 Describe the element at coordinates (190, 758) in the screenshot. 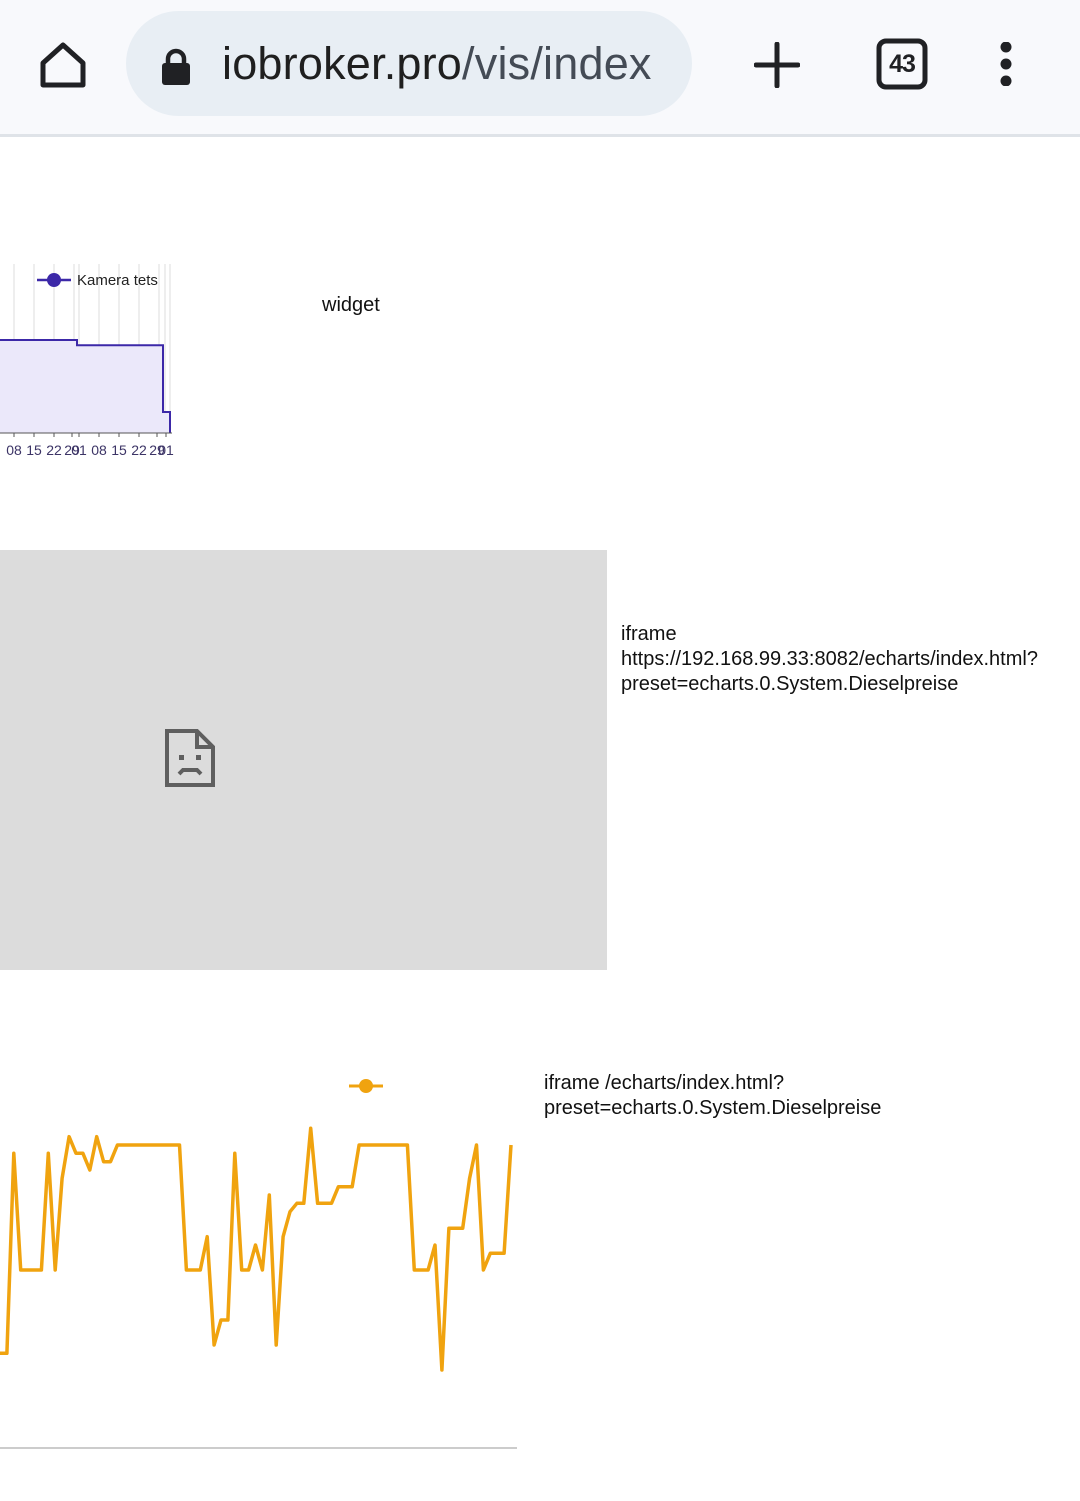

I see `sad-page-icon` at that location.